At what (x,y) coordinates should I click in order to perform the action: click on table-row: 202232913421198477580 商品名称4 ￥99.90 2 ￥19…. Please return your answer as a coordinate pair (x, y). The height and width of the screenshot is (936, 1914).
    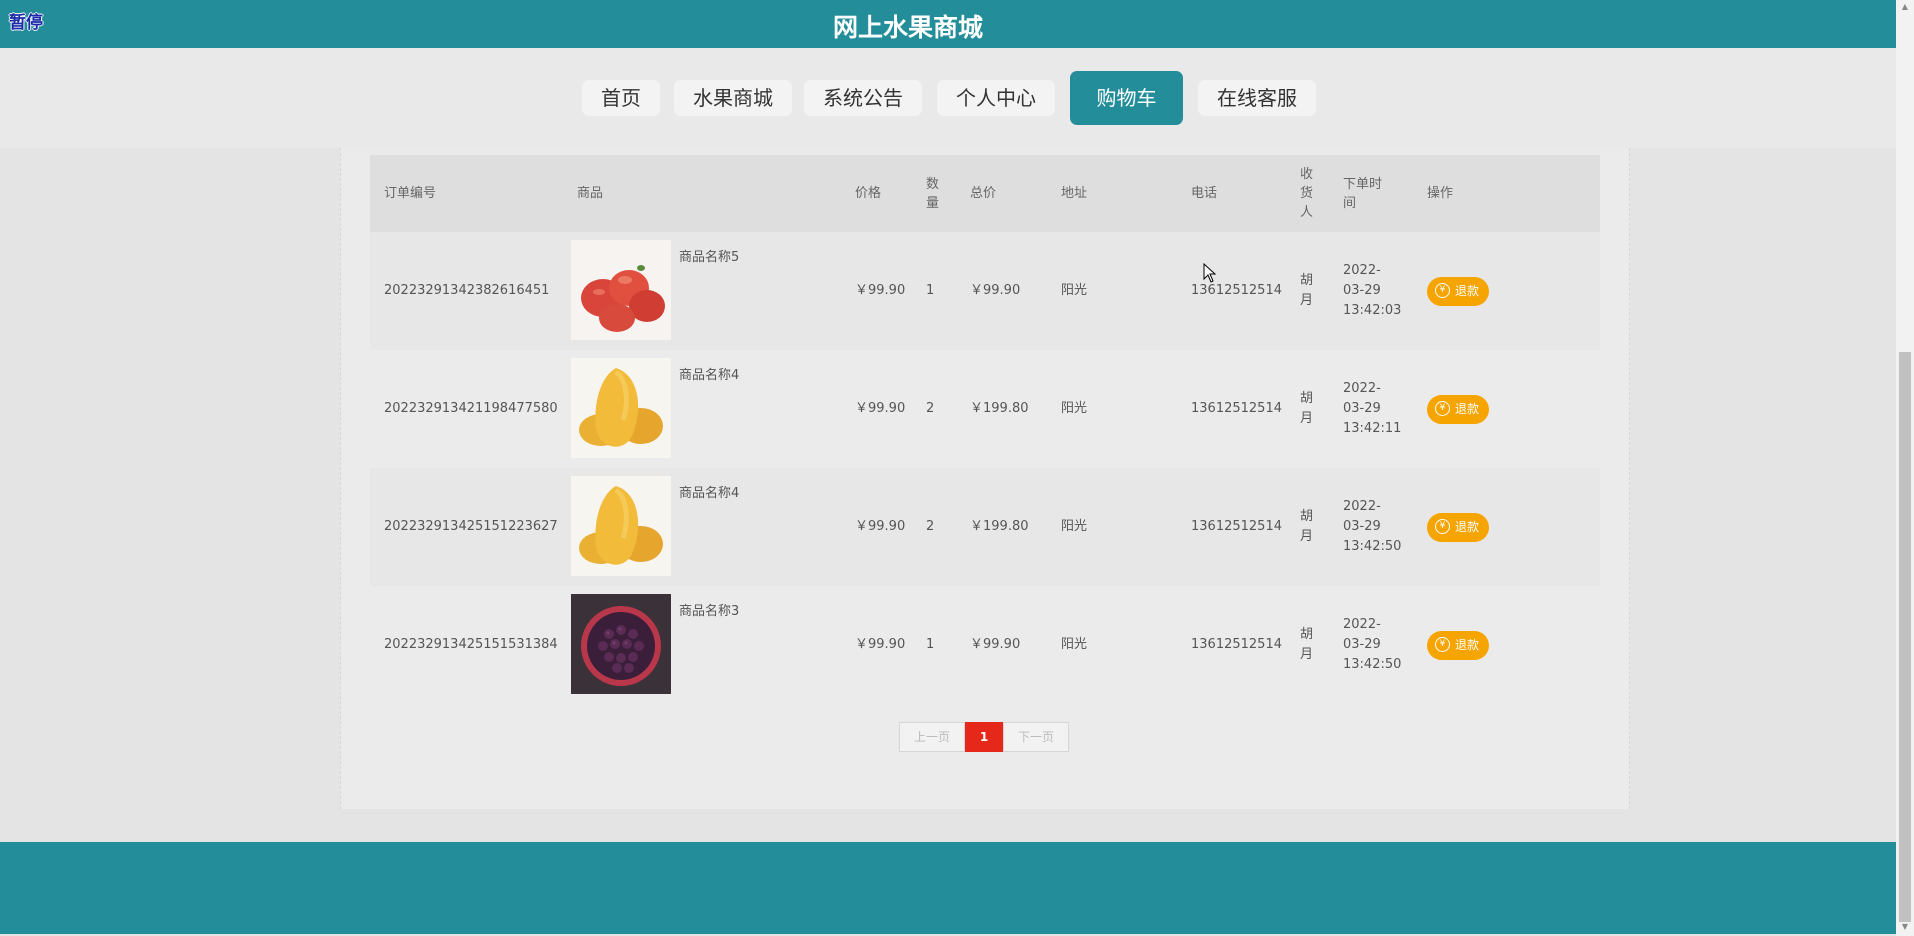
    Looking at the image, I should click on (985, 409).